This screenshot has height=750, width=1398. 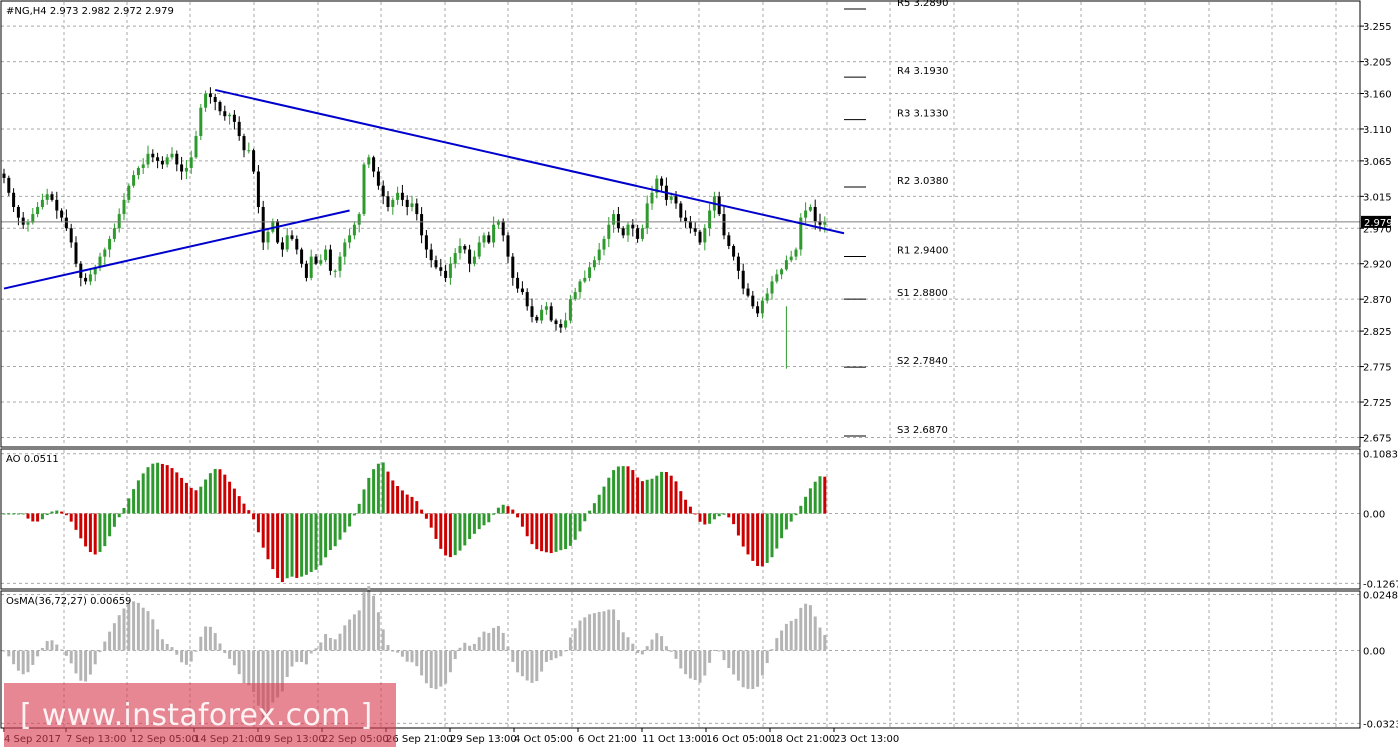 What do you see at coordinates (1378, 223) in the screenshot?
I see `current-price-label: 2.979` at bounding box center [1378, 223].